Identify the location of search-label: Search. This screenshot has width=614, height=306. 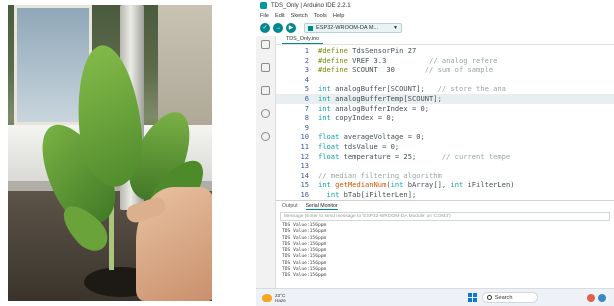
(503, 297).